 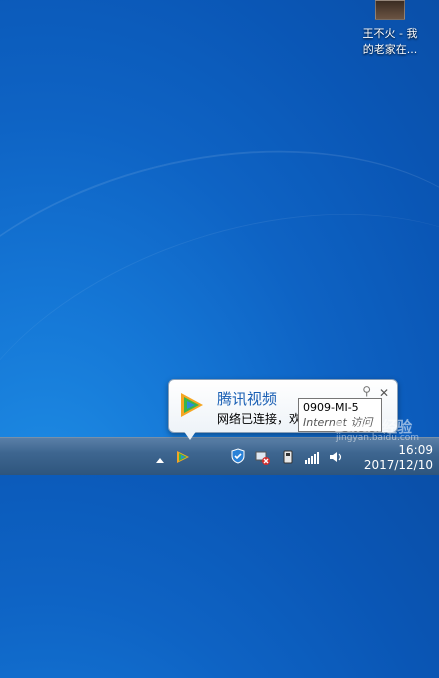 I want to click on tencent-video-tray-icon, so click(x=183, y=457).